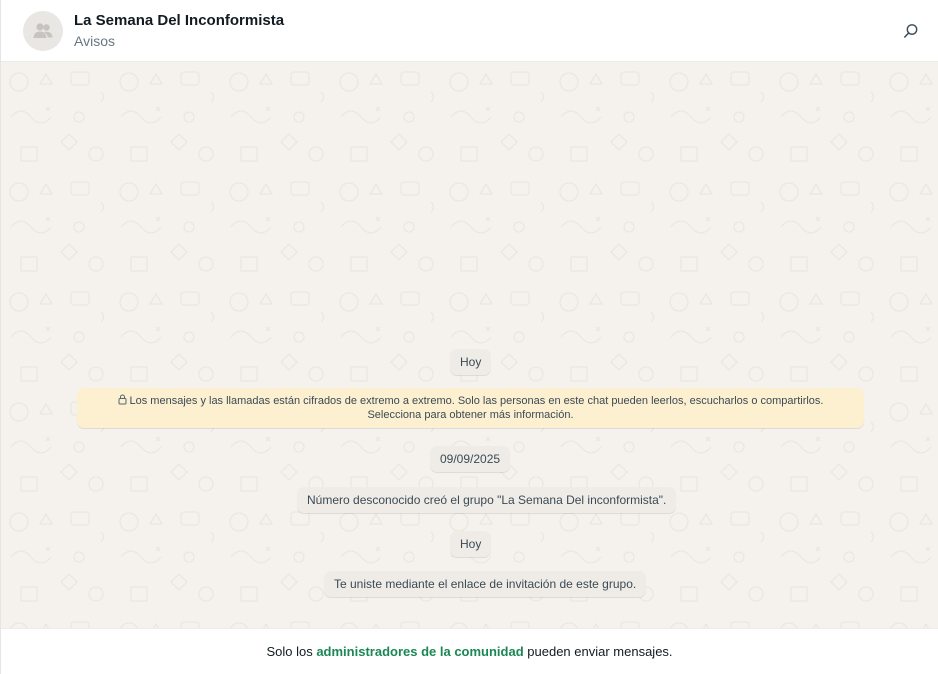 This screenshot has height=674, width=938. I want to click on footer-suffix: pueden enviar mensajes., so click(600, 651).